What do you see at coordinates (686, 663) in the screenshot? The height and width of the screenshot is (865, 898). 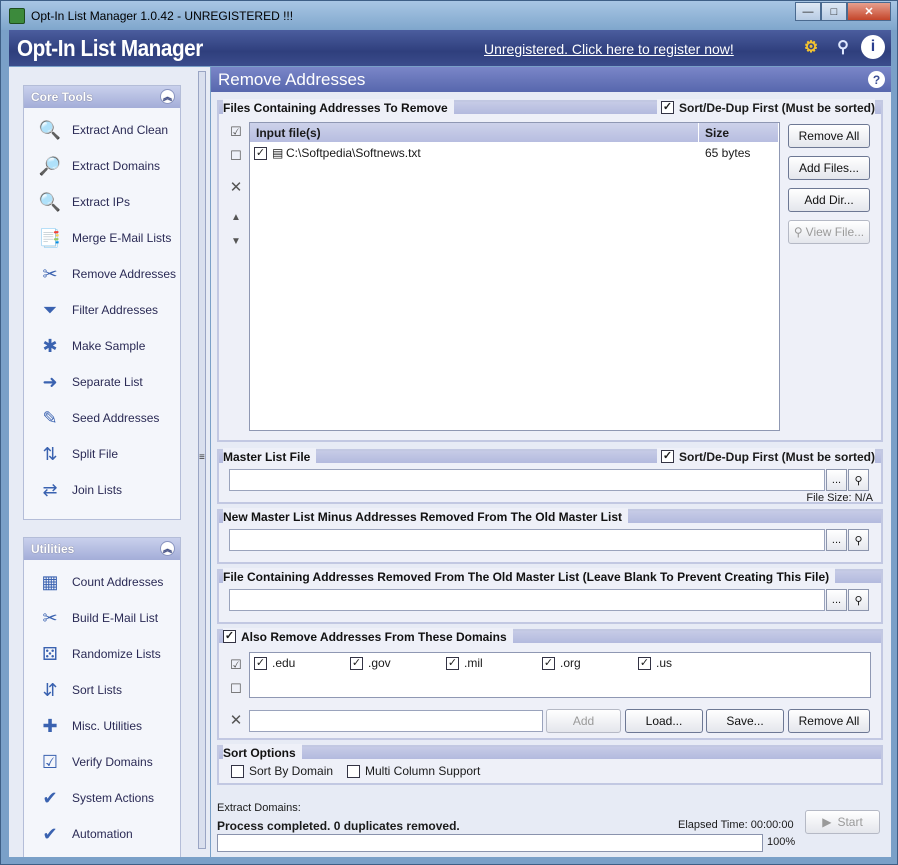 I see `domain-item: ✓ .us` at bounding box center [686, 663].